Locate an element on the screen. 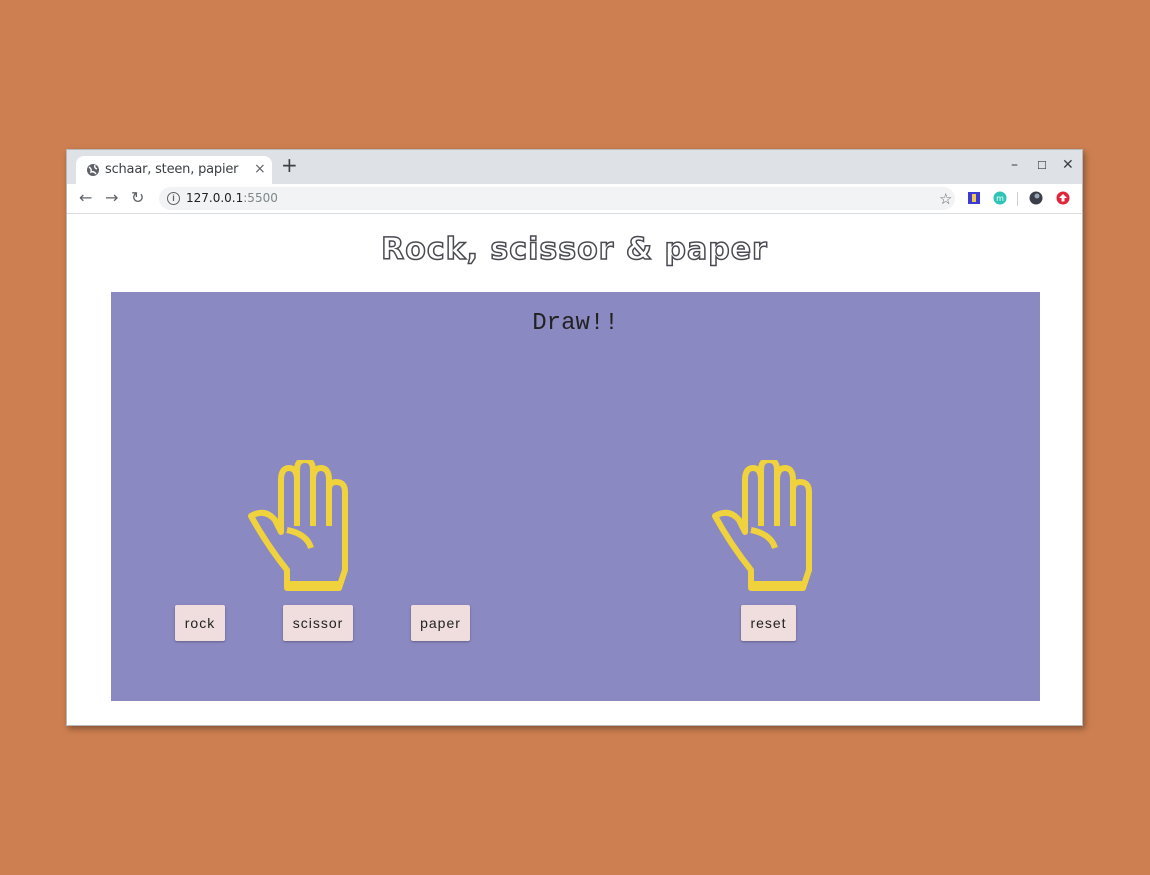 This screenshot has height=875, width=1150. minimize-icon: – is located at coordinates (1014, 165).